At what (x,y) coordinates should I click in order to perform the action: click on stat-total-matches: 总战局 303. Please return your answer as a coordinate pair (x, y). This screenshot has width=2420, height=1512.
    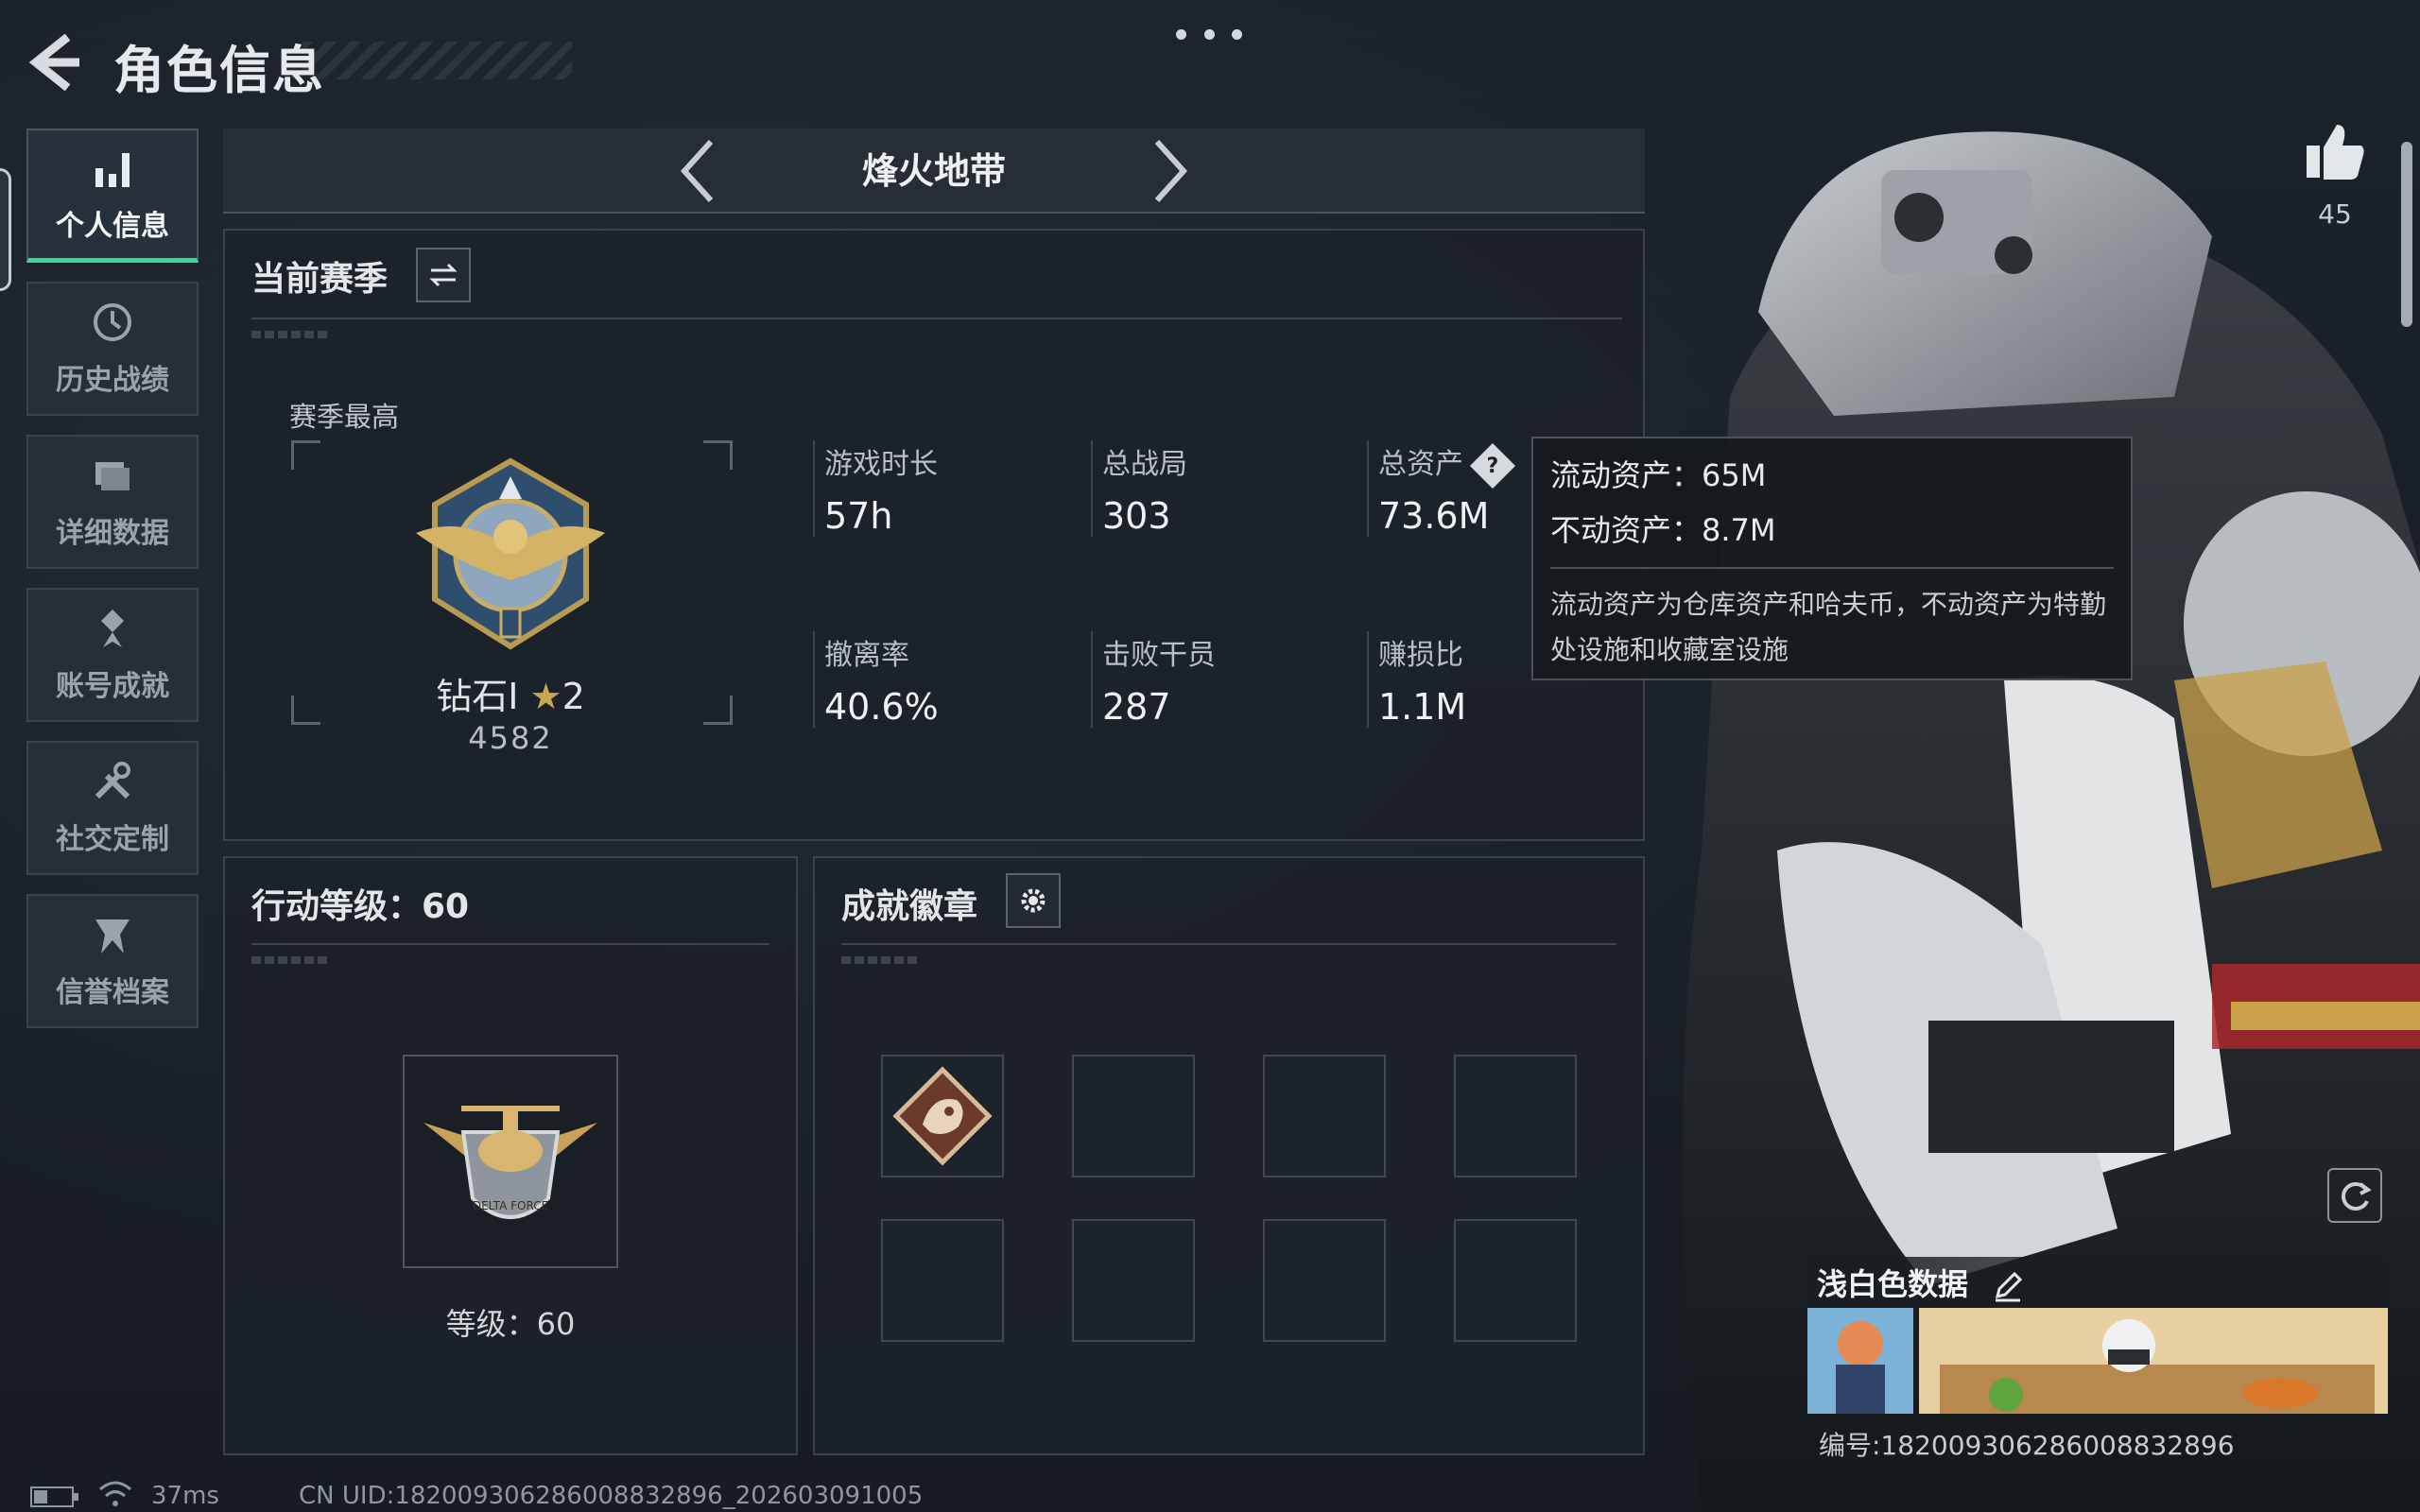
    Looking at the image, I should click on (1215, 488).